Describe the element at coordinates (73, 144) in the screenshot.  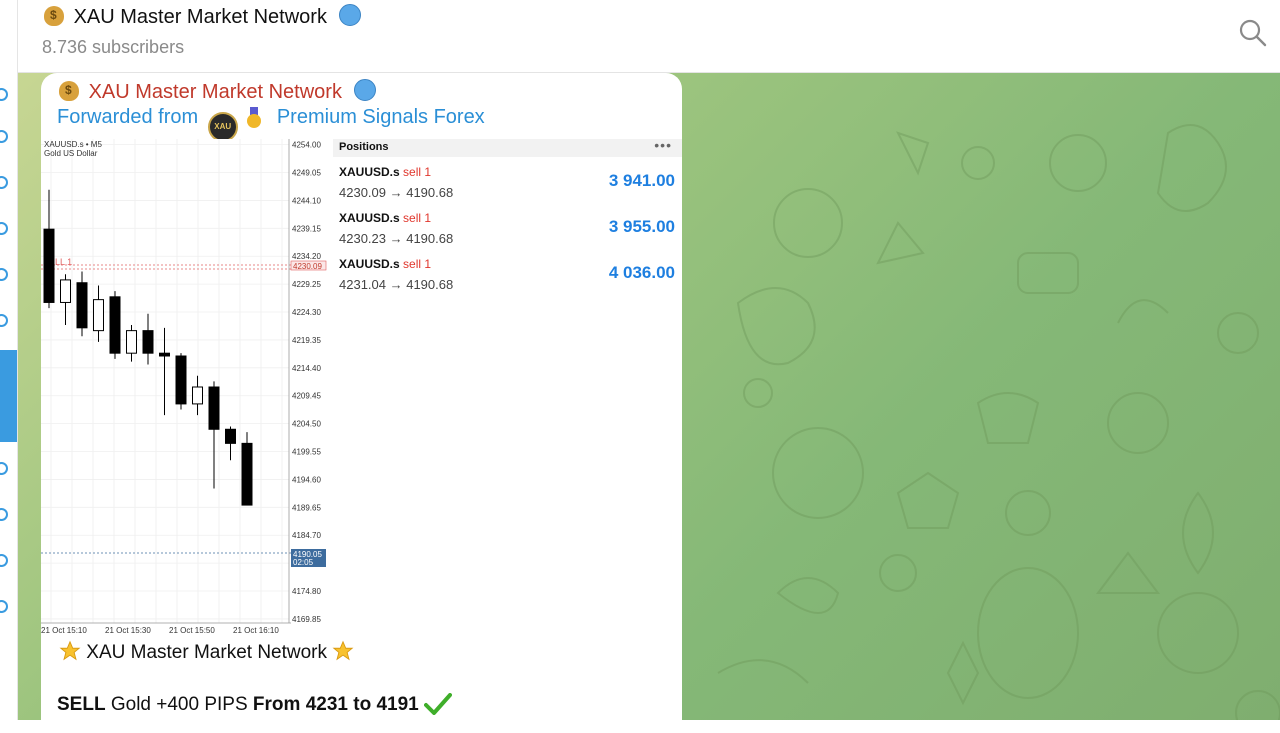
I see `chart-symbol: XAUUSD.s • M5` at that location.